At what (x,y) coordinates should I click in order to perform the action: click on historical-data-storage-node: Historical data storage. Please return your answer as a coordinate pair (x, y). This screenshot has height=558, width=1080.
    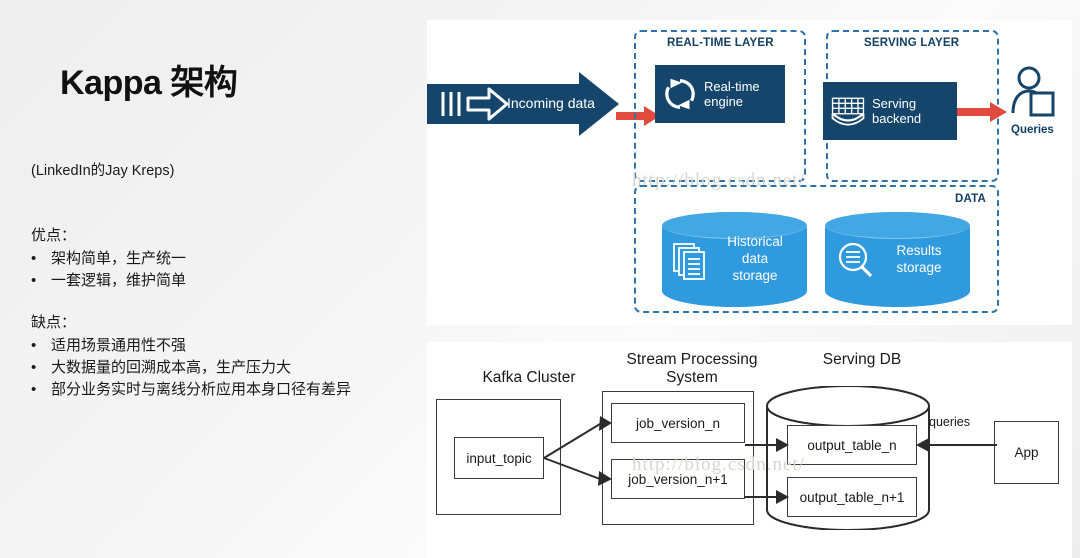
    Looking at the image, I should click on (734, 259).